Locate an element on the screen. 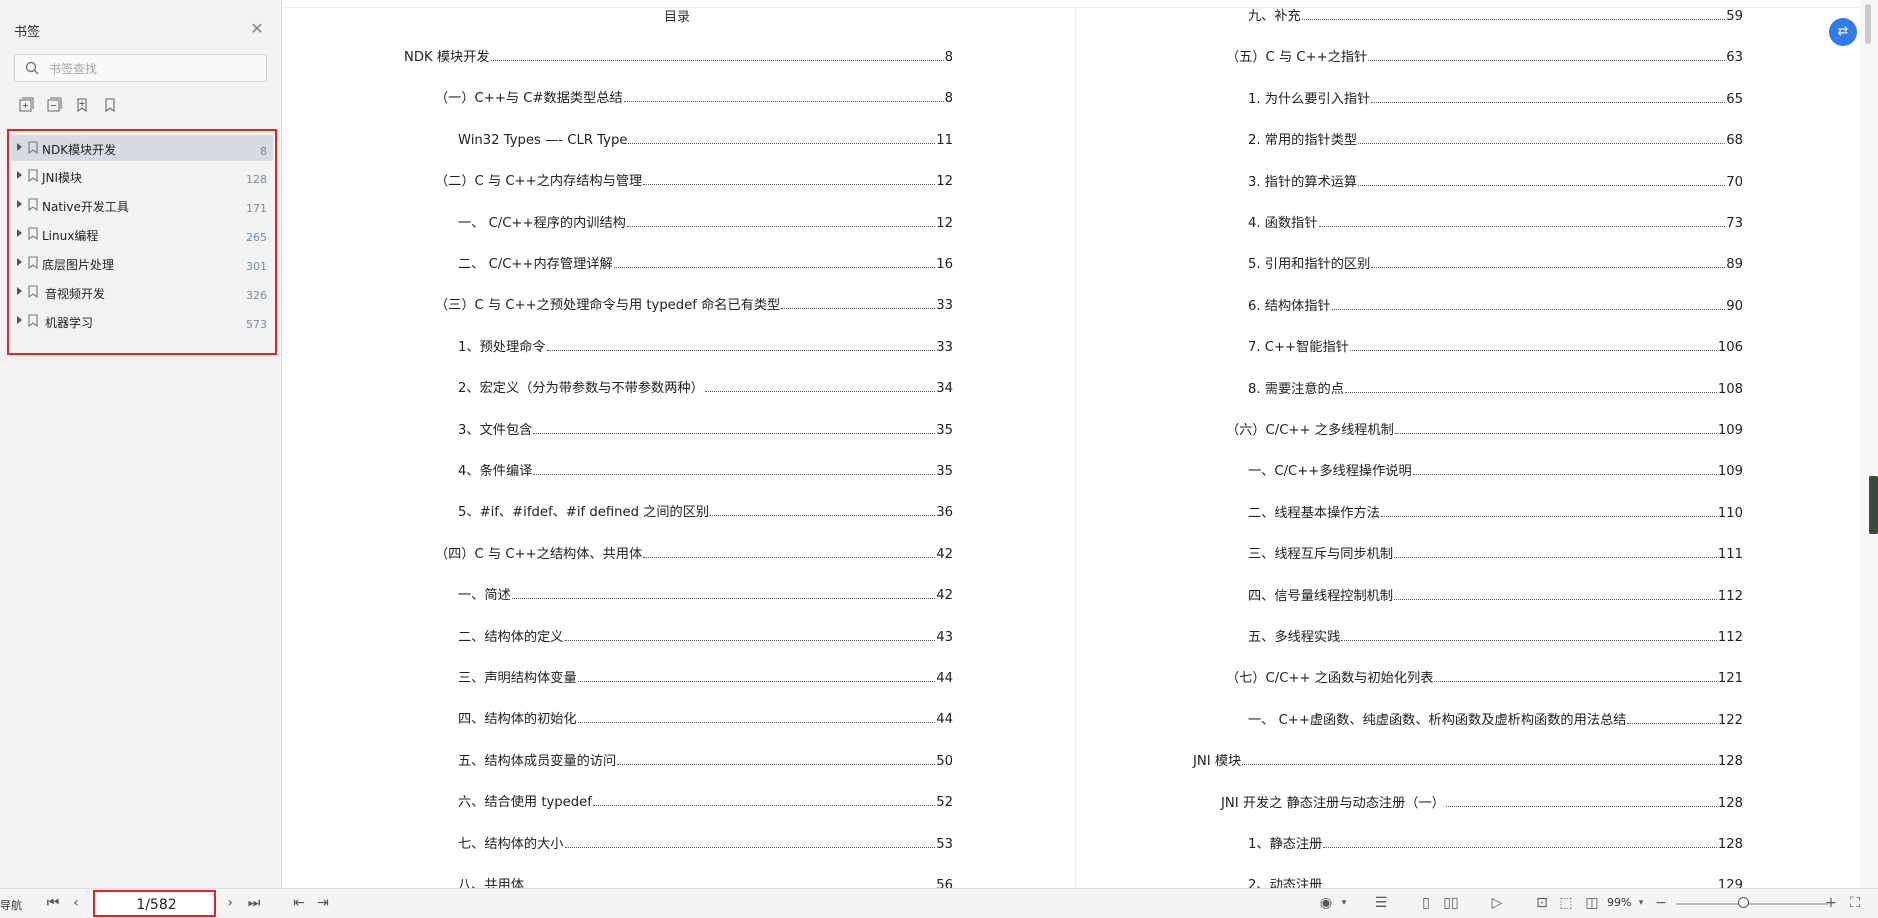 This screenshot has height=918, width=1878. toc-entry: 1、静态注册 128 is located at coordinates (1495, 843).